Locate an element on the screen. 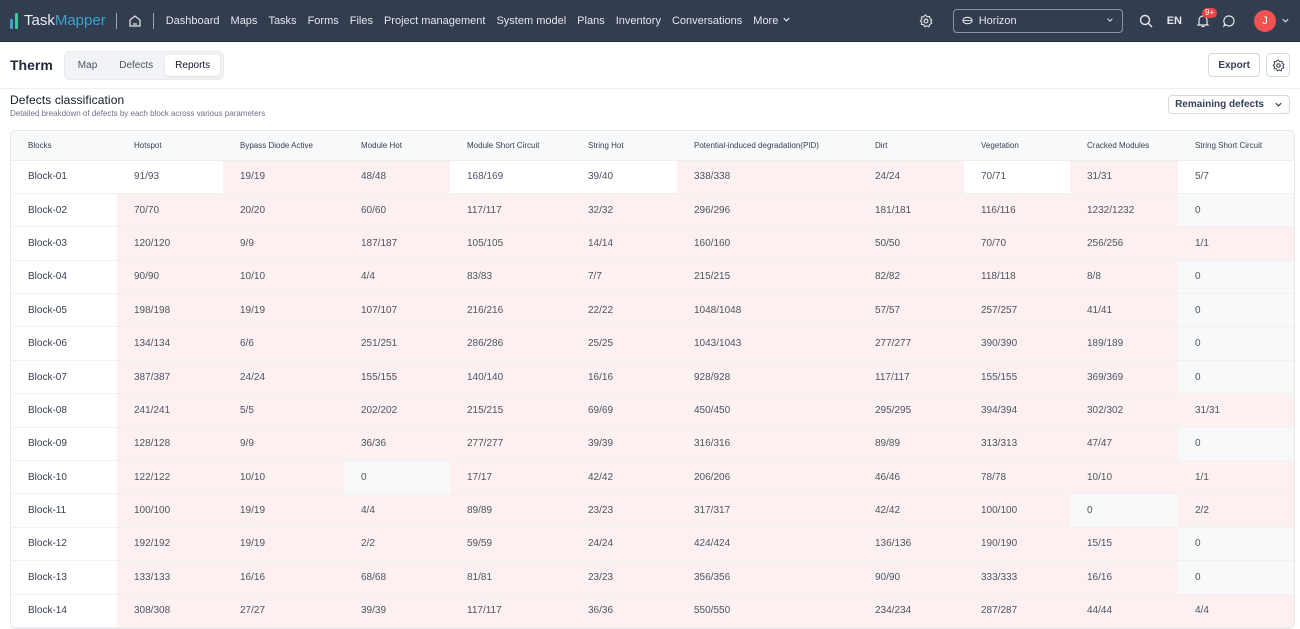 The width and height of the screenshot is (1300, 629). defect-count-cell: 333/333 is located at coordinates (1017, 577).